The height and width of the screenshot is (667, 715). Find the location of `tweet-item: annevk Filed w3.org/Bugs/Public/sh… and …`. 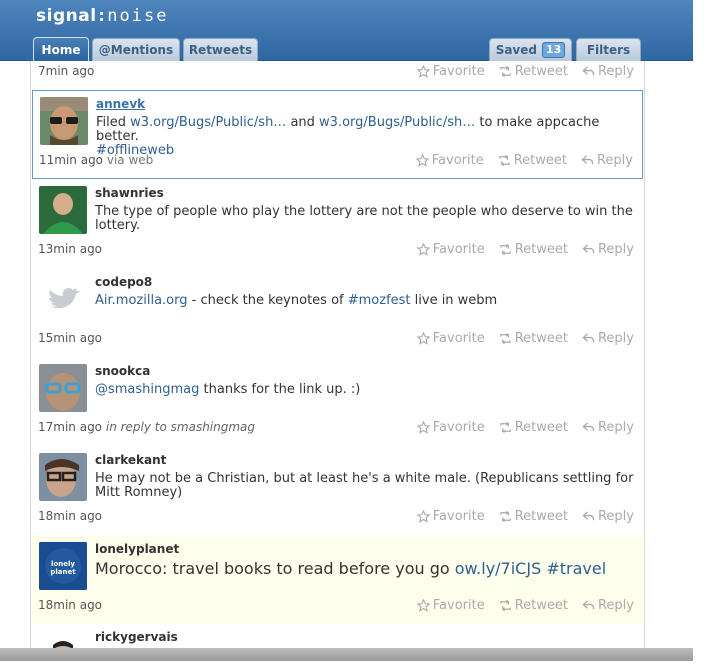

tweet-item: annevk Filed w3.org/Bugs/Public/sh… and … is located at coordinates (337, 134).